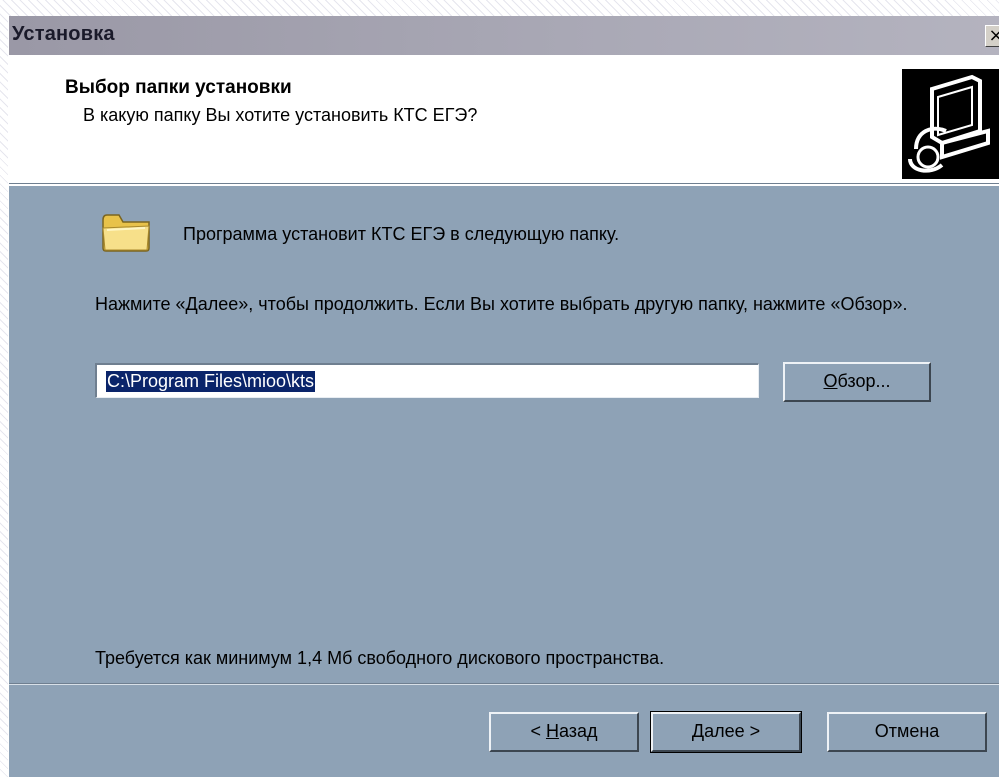  Describe the element at coordinates (504, 35) in the screenshot. I see `title-bar: Установка ×` at that location.